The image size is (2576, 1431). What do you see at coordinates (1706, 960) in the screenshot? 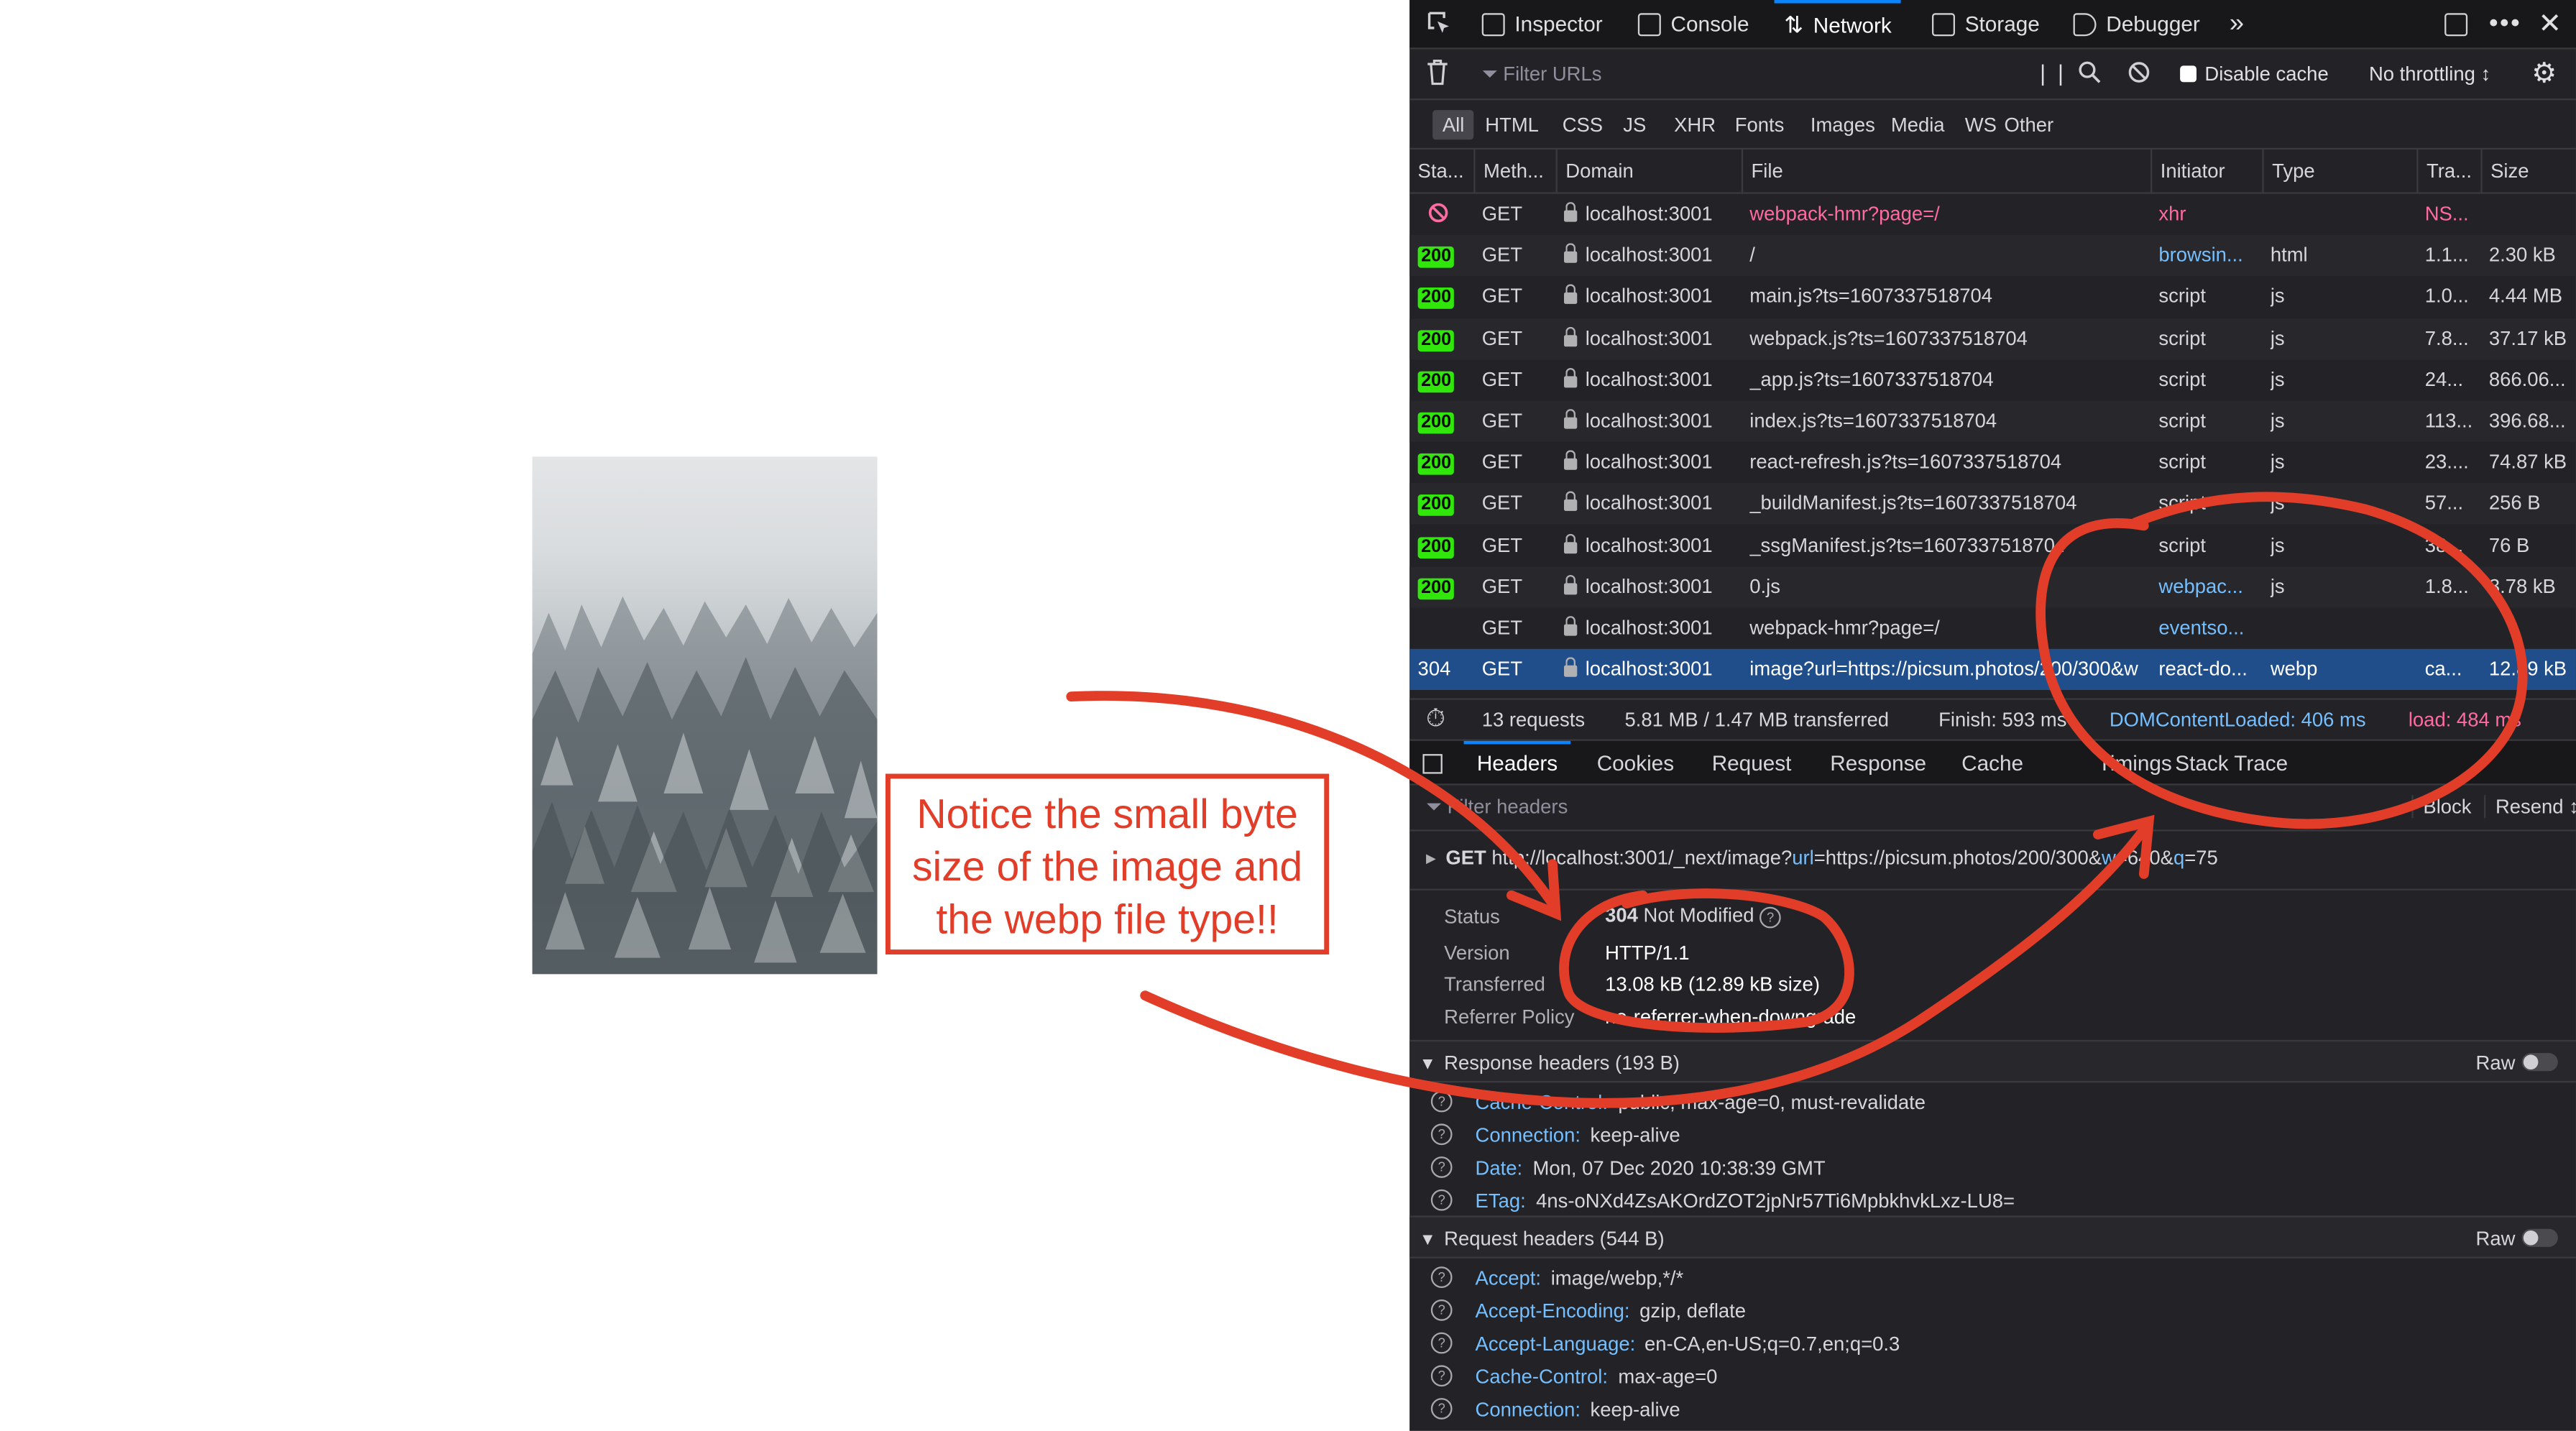
I see `circle-around-transfer` at bounding box center [1706, 960].